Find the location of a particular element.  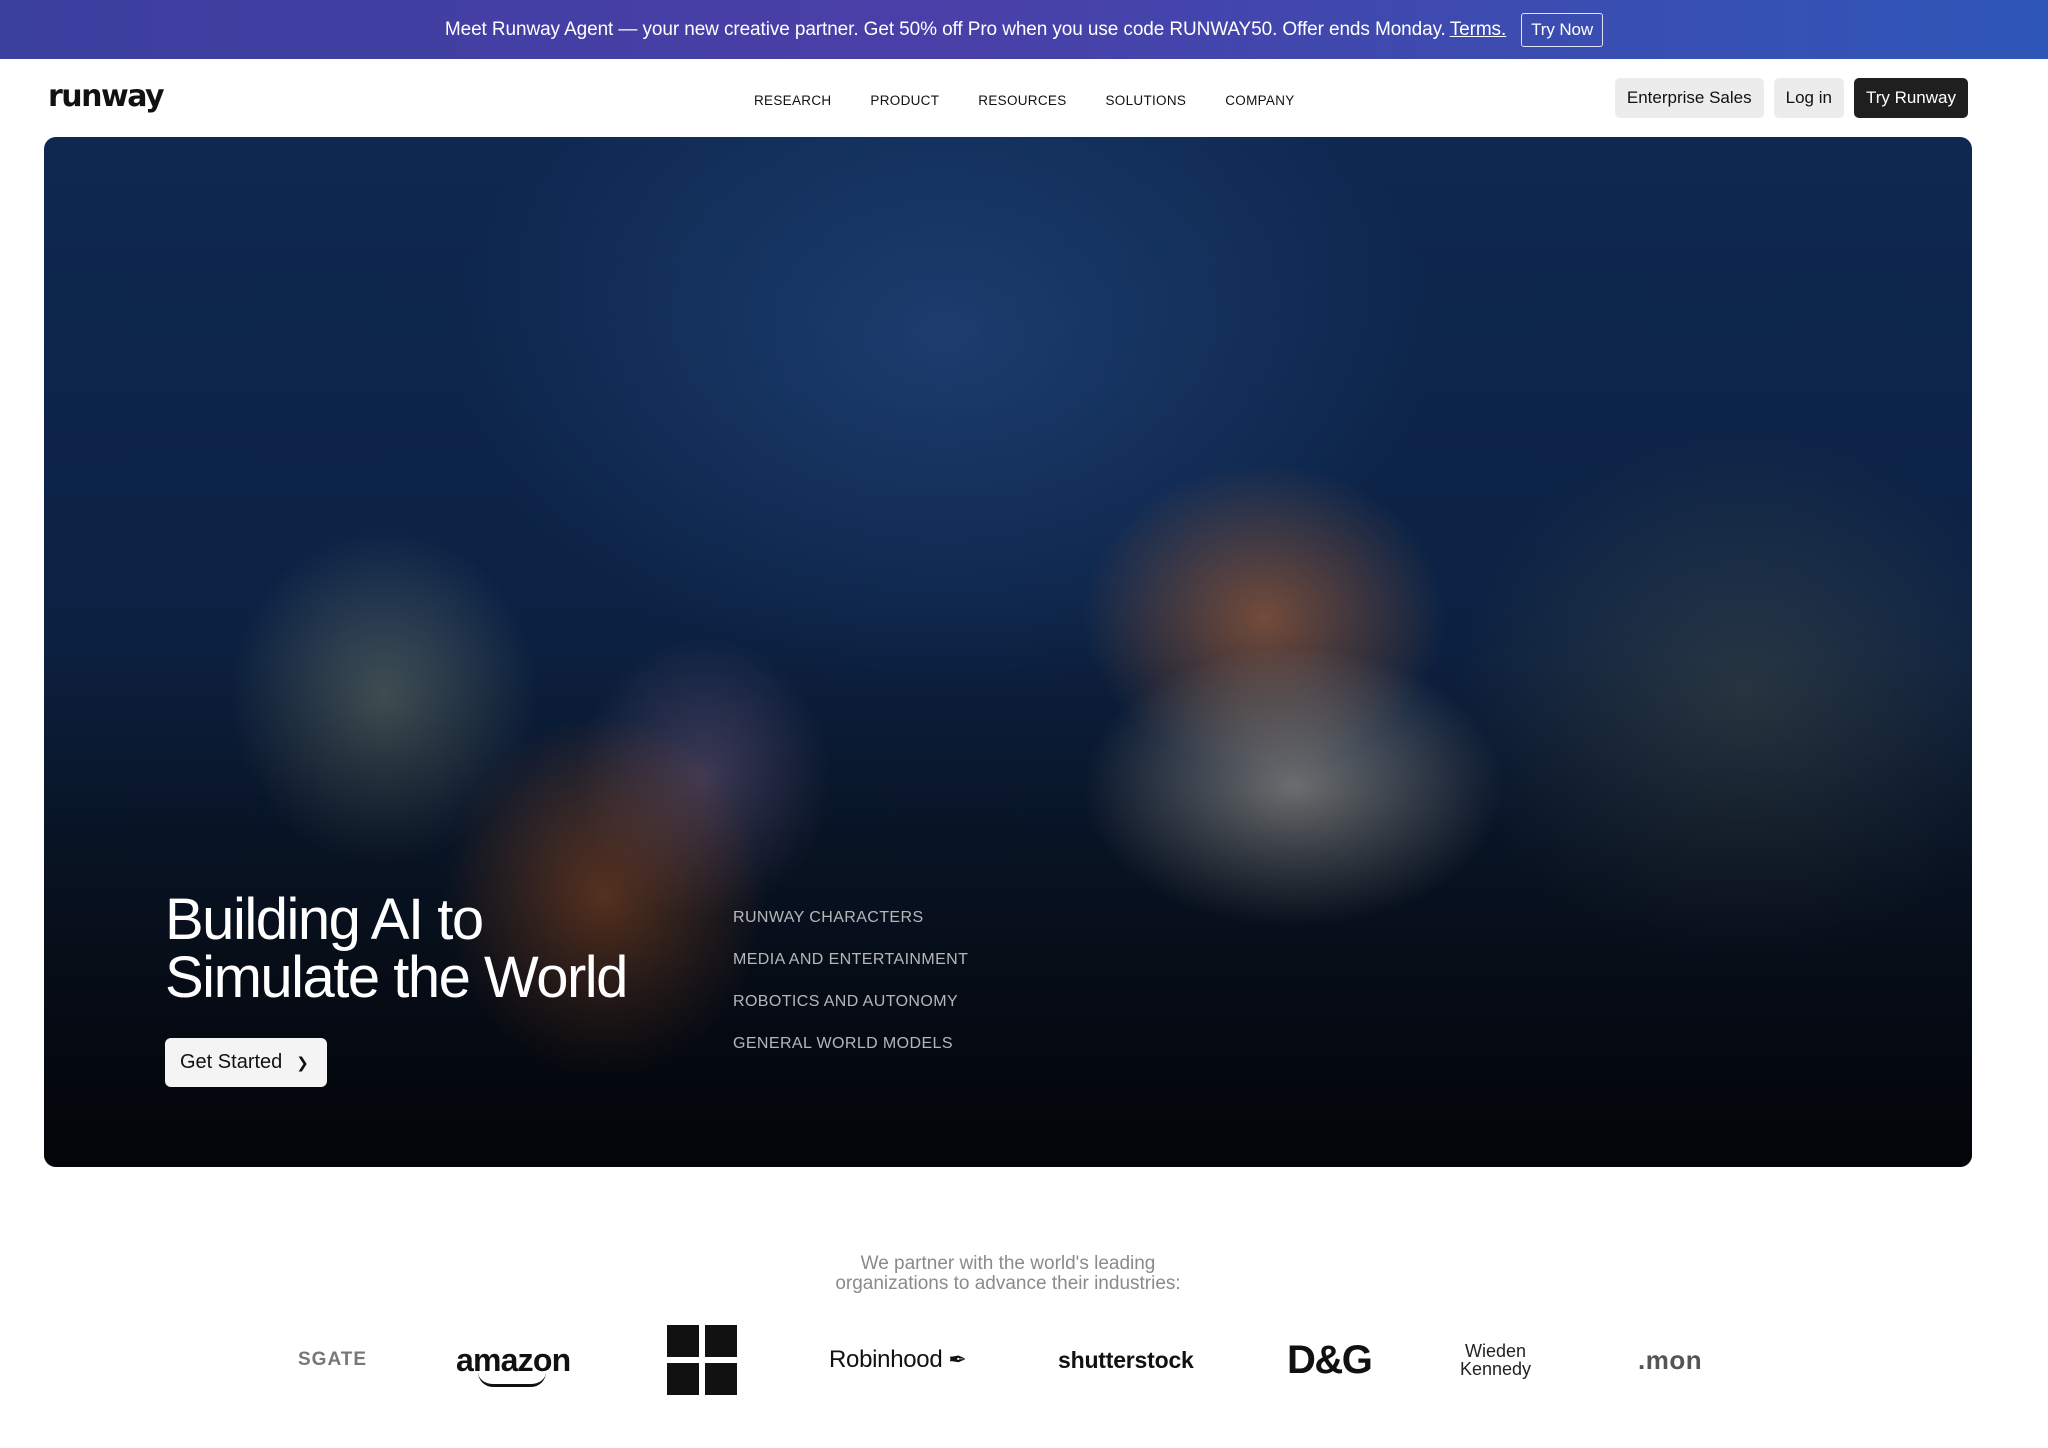

amazon-logo: amazon is located at coordinates (513, 1360).